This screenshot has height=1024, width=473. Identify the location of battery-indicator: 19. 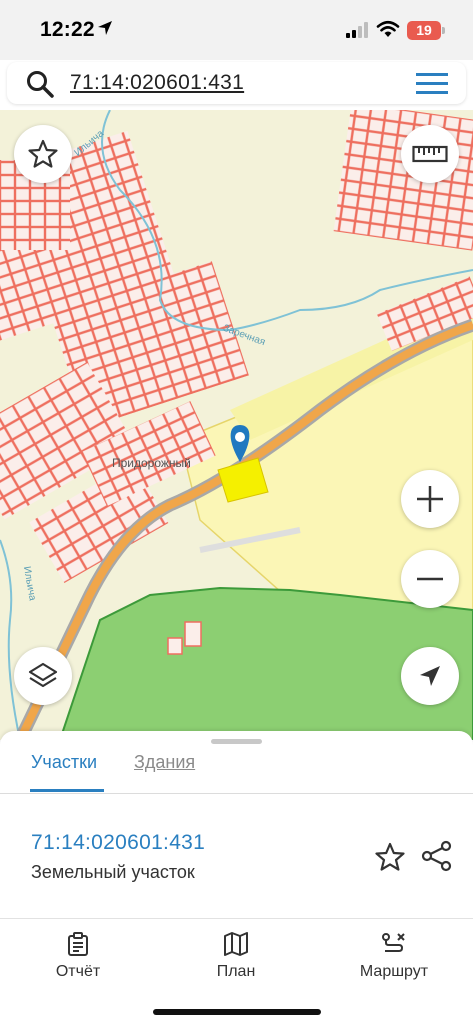
(424, 30).